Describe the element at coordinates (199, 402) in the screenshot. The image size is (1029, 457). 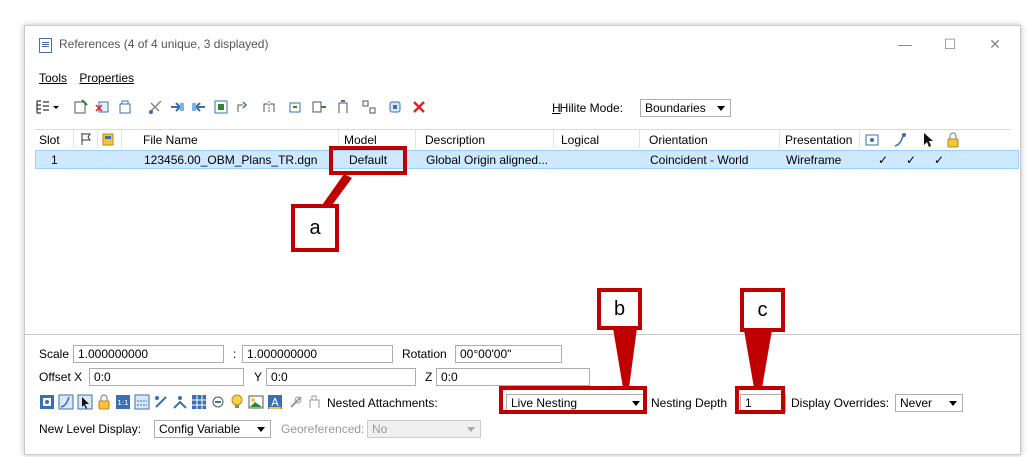
I see `grid-display-icon` at that location.